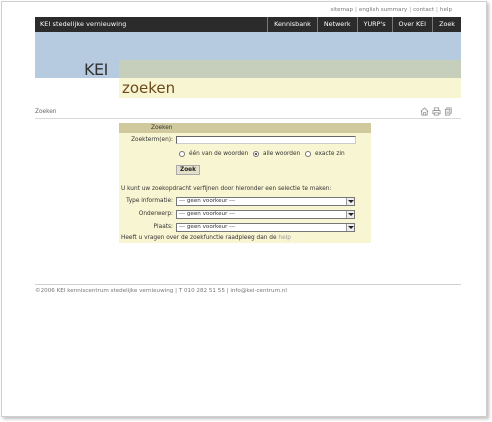 Image resolution: width=492 pixels, height=422 pixels. What do you see at coordinates (383, 10) in the screenshot?
I see `english-summary-link: english summary` at bounding box center [383, 10].